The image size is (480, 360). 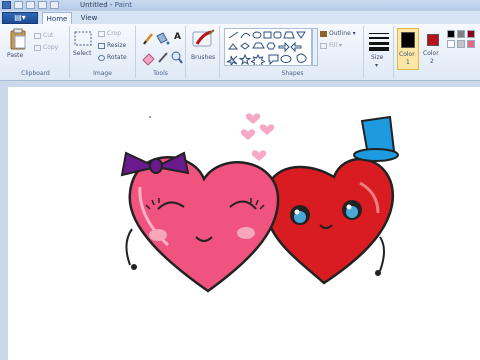 I want to click on crop-icon, so click(x=101, y=33).